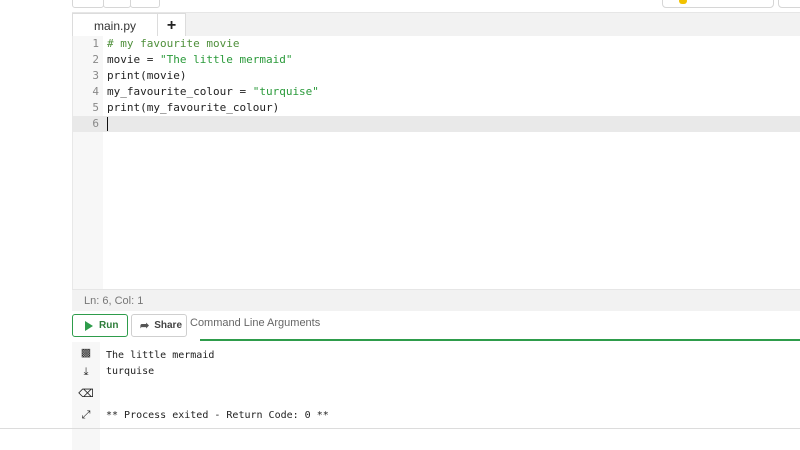  I want to click on code-line: 4 my_favourite_colour = "turquise", so click(436, 92).